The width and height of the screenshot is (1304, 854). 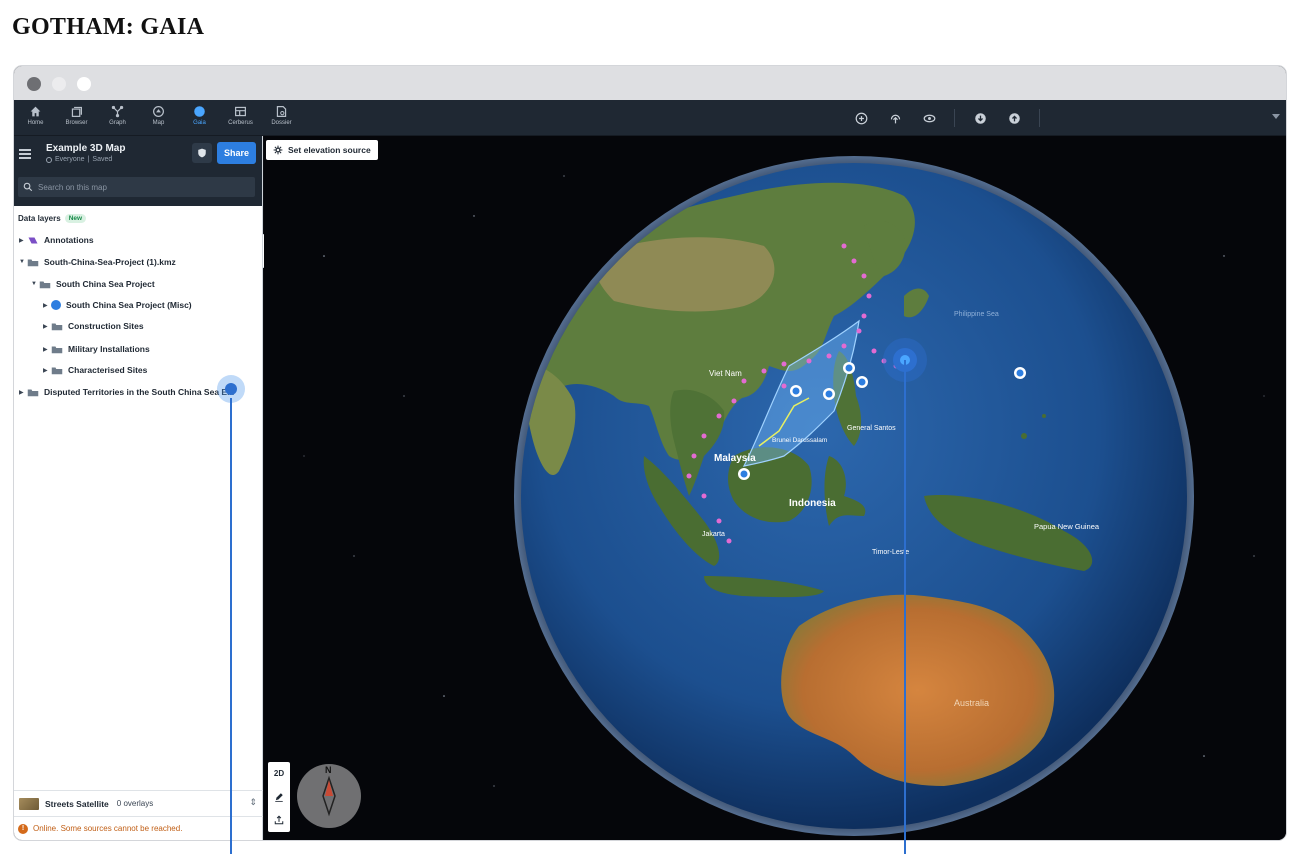 What do you see at coordinates (135, 803) in the screenshot?
I see `overlay-count: 0 overlays` at bounding box center [135, 803].